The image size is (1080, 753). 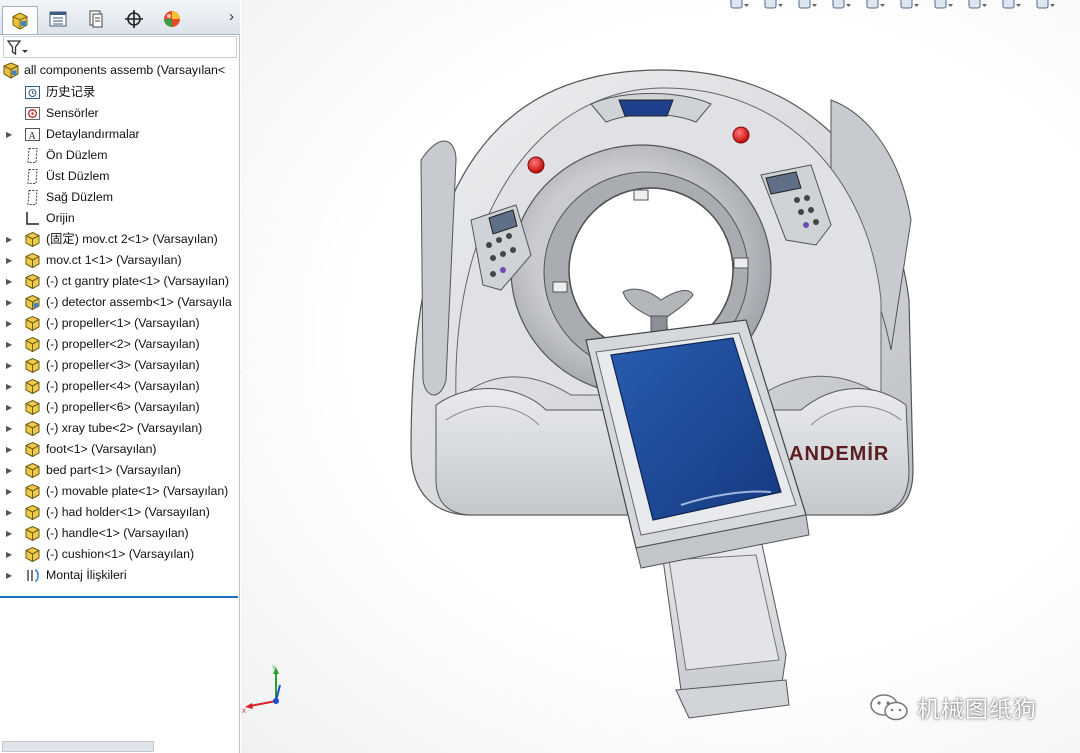 I want to click on tree-item: ▶ (-) movable plate<1> (Varsayılan), so click(x=120, y=491).